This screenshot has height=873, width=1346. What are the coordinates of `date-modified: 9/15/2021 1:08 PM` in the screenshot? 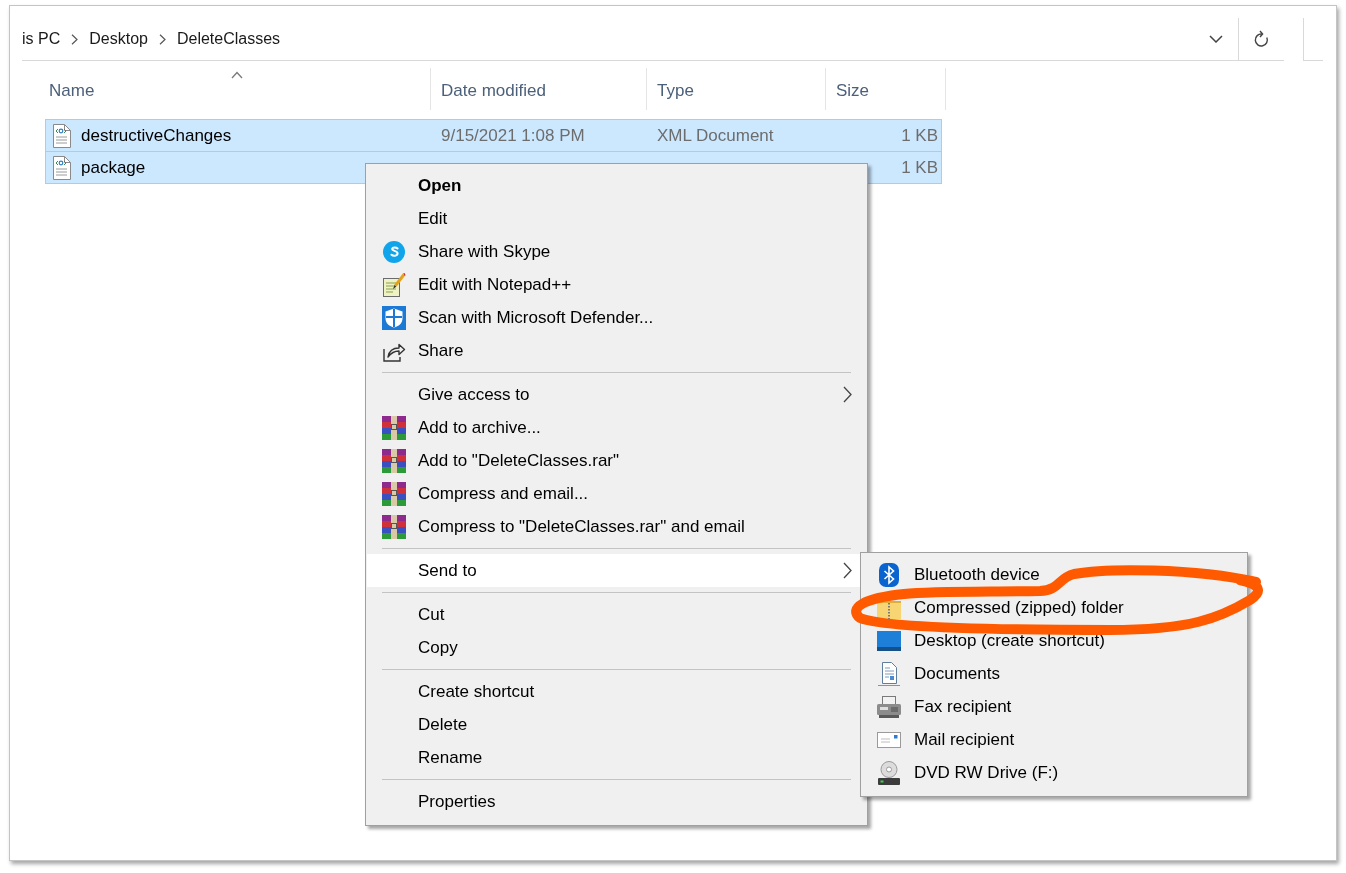 It's located at (513, 135).